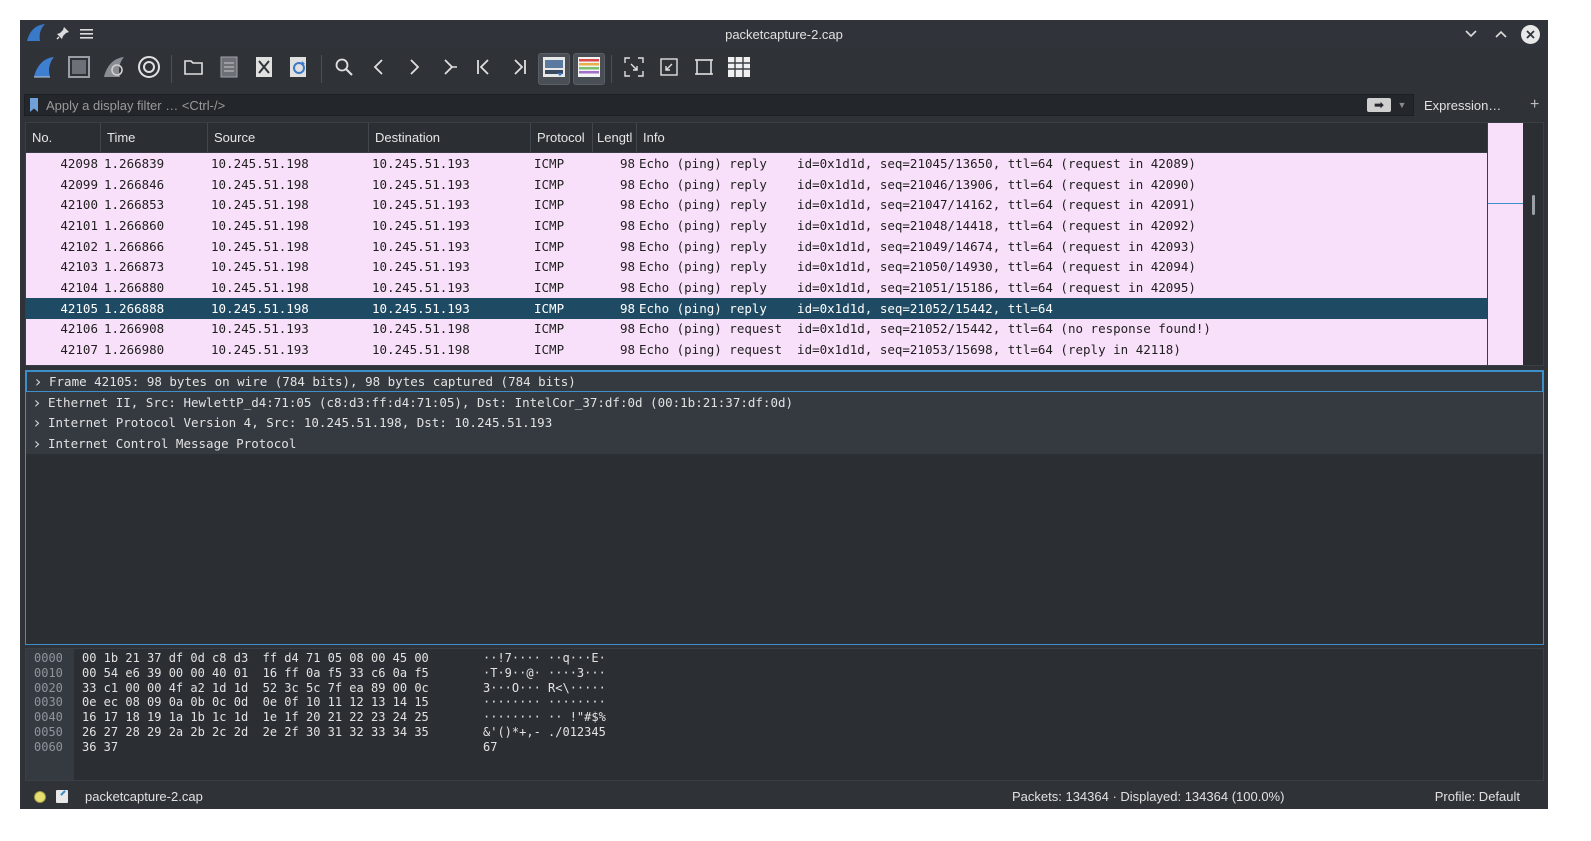  What do you see at coordinates (87, 36) in the screenshot?
I see `menu-icon` at bounding box center [87, 36].